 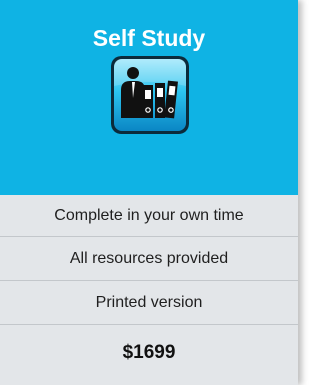 What do you see at coordinates (149, 259) in the screenshot?
I see `feature-item: All resources provided` at bounding box center [149, 259].